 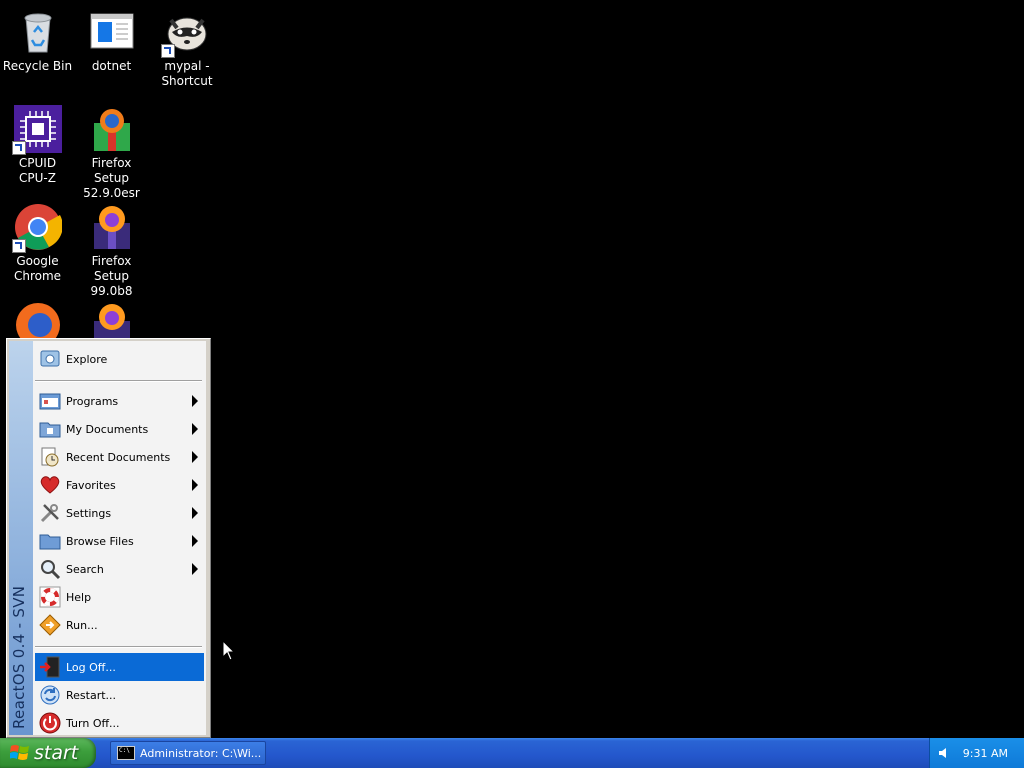 I want to click on desktop-icon-firefox-setup-52: Firefox Setup 52.9.0esr, so click(x=111, y=153).